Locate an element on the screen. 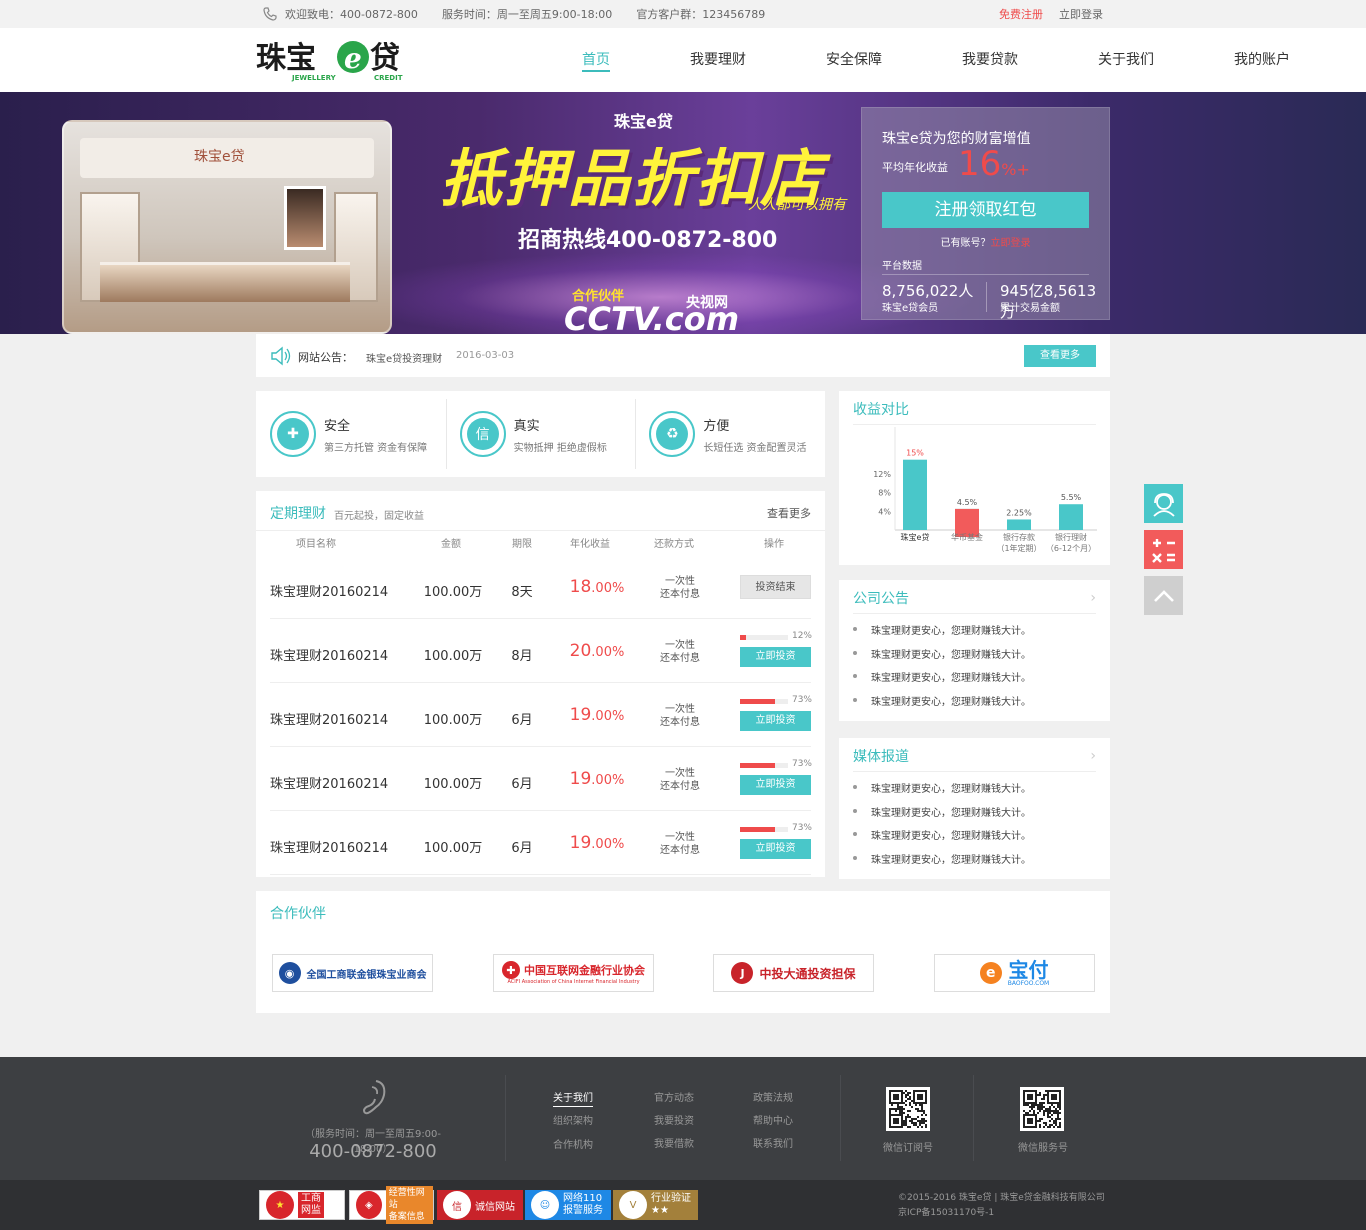 This screenshot has width=1366, height=1230. verified-icon: V is located at coordinates (633, 1205).